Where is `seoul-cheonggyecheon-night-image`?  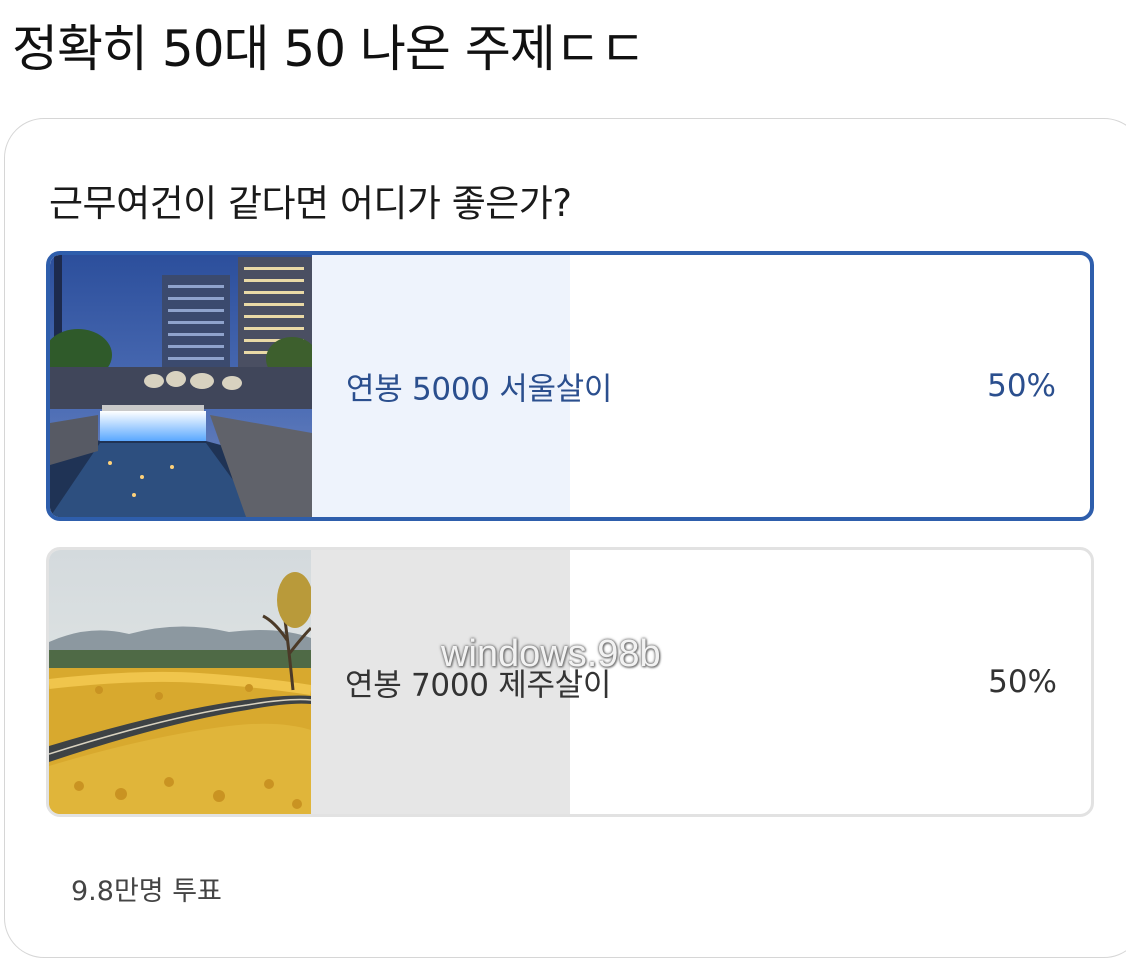
seoul-cheonggyecheon-night-image is located at coordinates (181, 386).